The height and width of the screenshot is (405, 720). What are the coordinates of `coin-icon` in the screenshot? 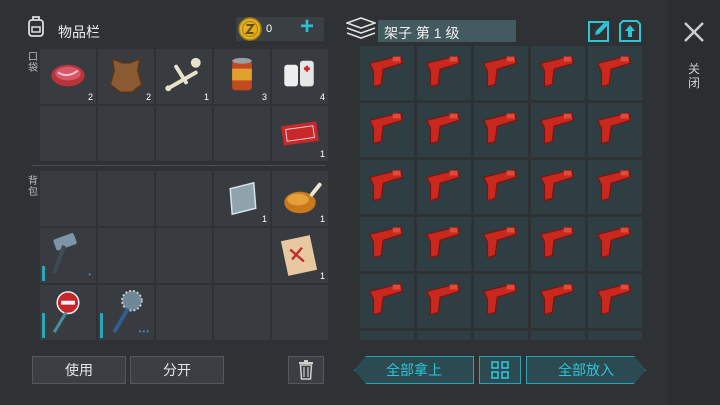 It's located at (250, 29).